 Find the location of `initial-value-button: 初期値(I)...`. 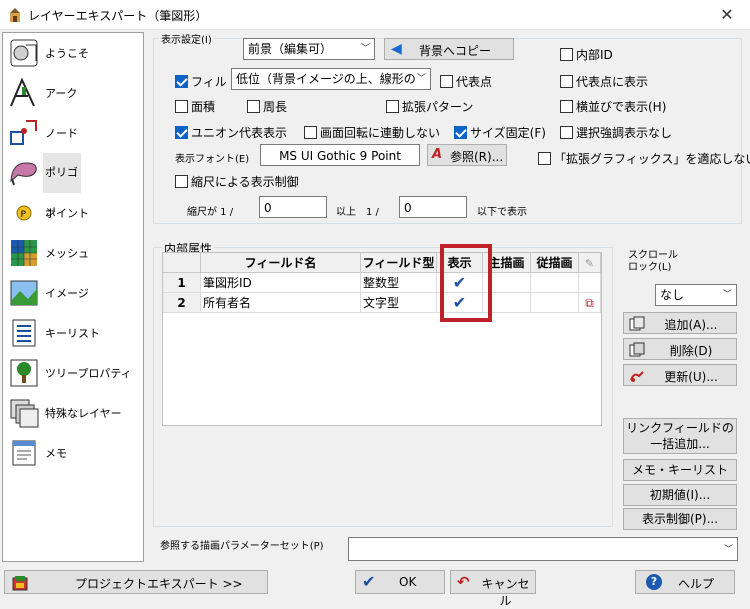

initial-value-button: 初期値(I)... is located at coordinates (680, 495).